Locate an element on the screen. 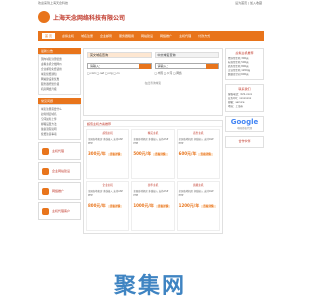 This screenshot has height=300, width=320. contact-line: 地址：上海市 is located at coordinates (236, 106).